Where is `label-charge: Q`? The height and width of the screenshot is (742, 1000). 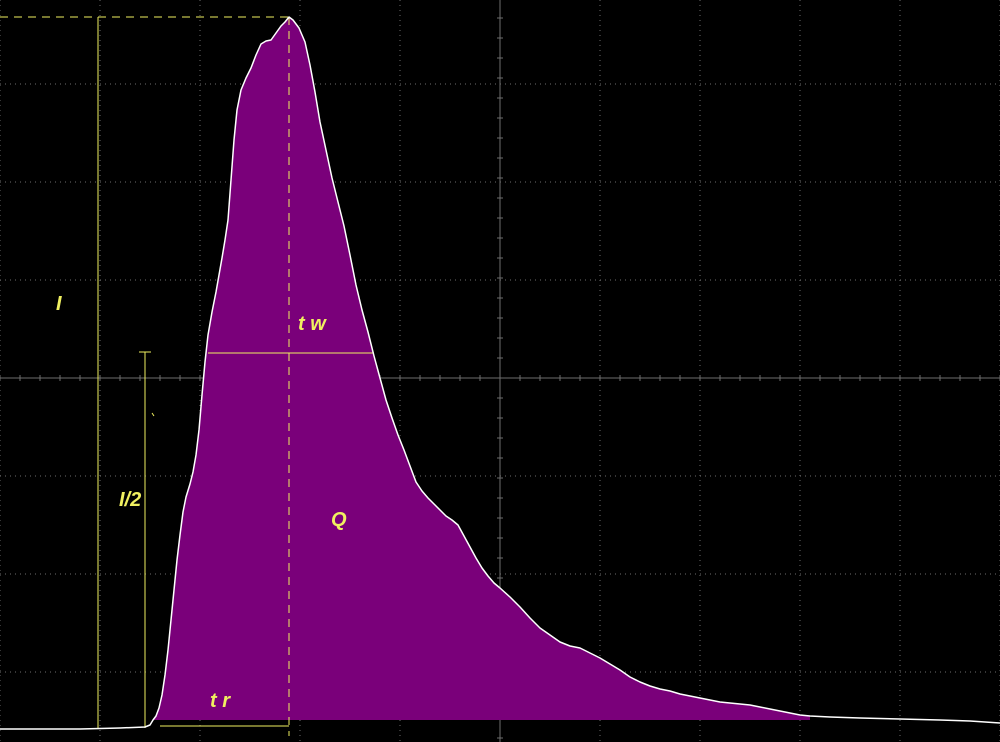
label-charge: Q is located at coordinates (339, 520).